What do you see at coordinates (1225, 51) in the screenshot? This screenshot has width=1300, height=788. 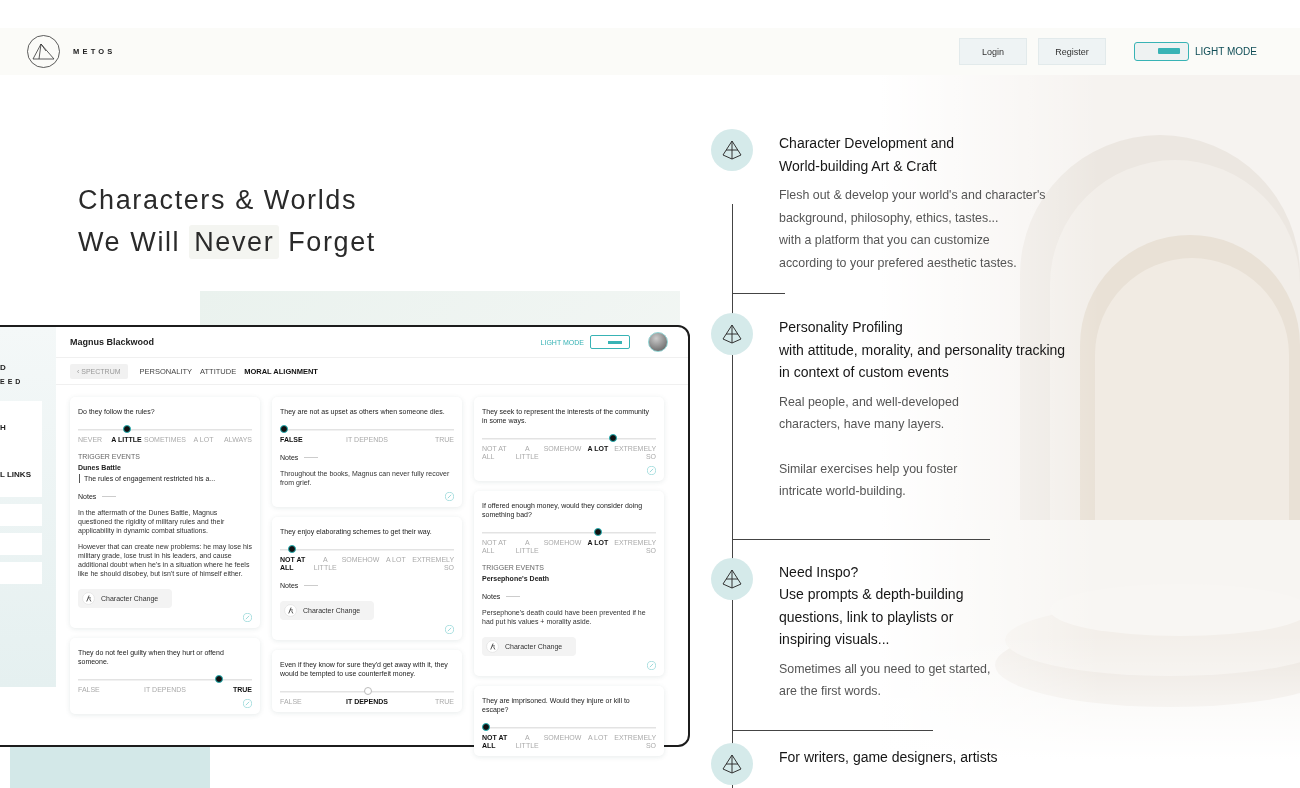 I see `mode-label: LIGHT MODE` at bounding box center [1225, 51].